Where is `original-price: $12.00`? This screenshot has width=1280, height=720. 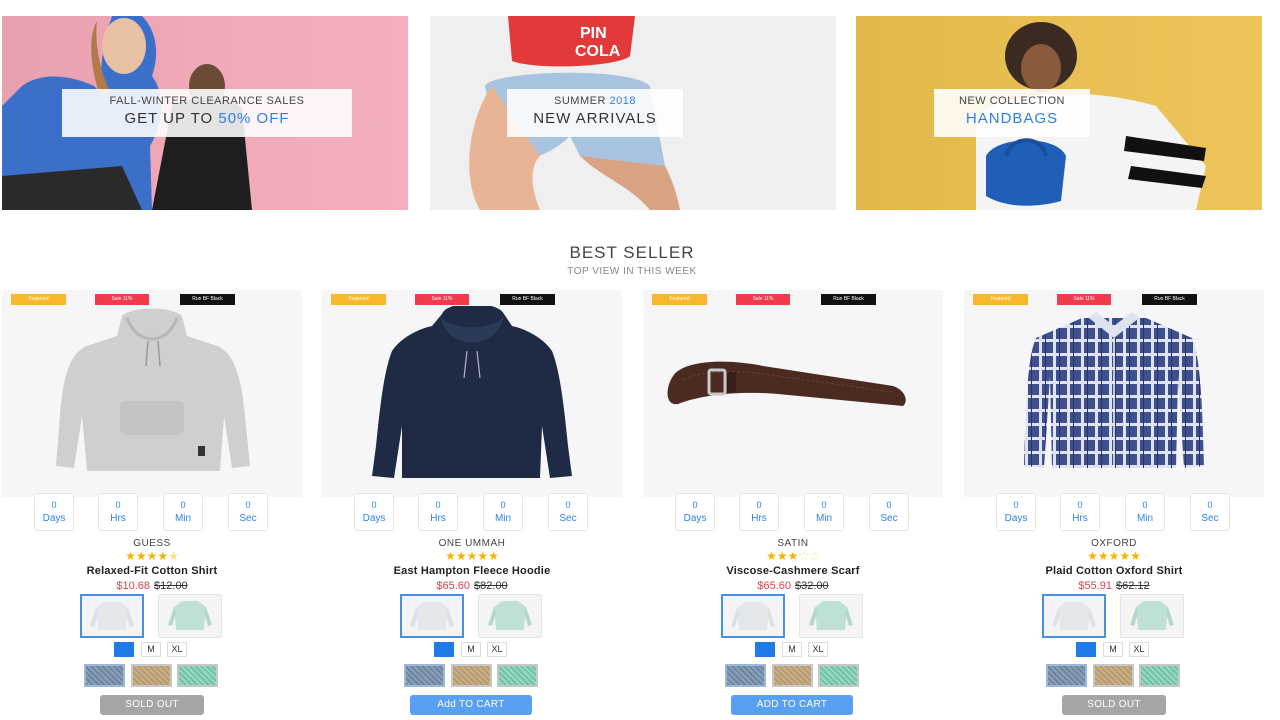
original-price: $12.00 is located at coordinates (171, 586).